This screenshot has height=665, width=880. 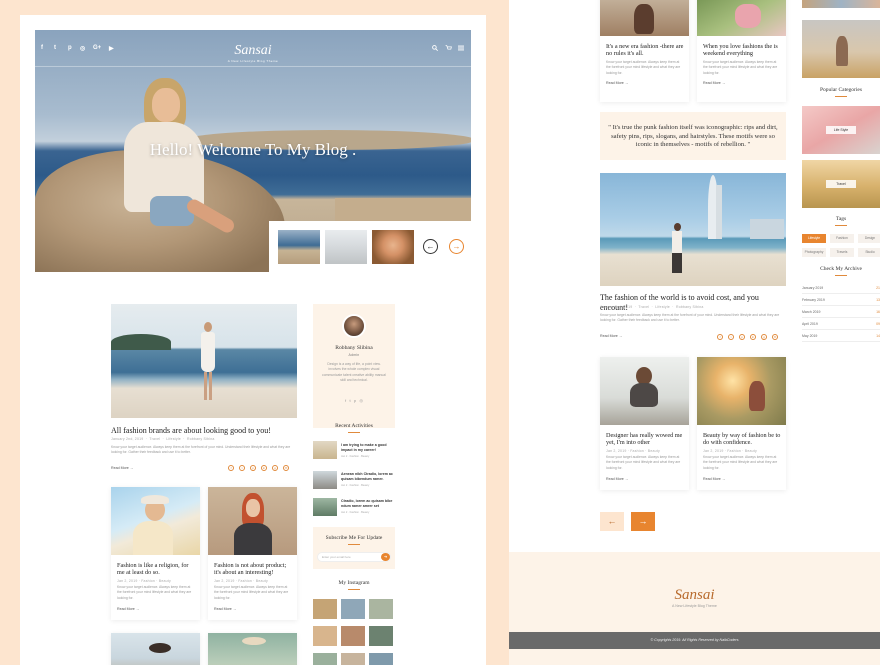 I want to click on menu-icon, so click(x=461, y=49).